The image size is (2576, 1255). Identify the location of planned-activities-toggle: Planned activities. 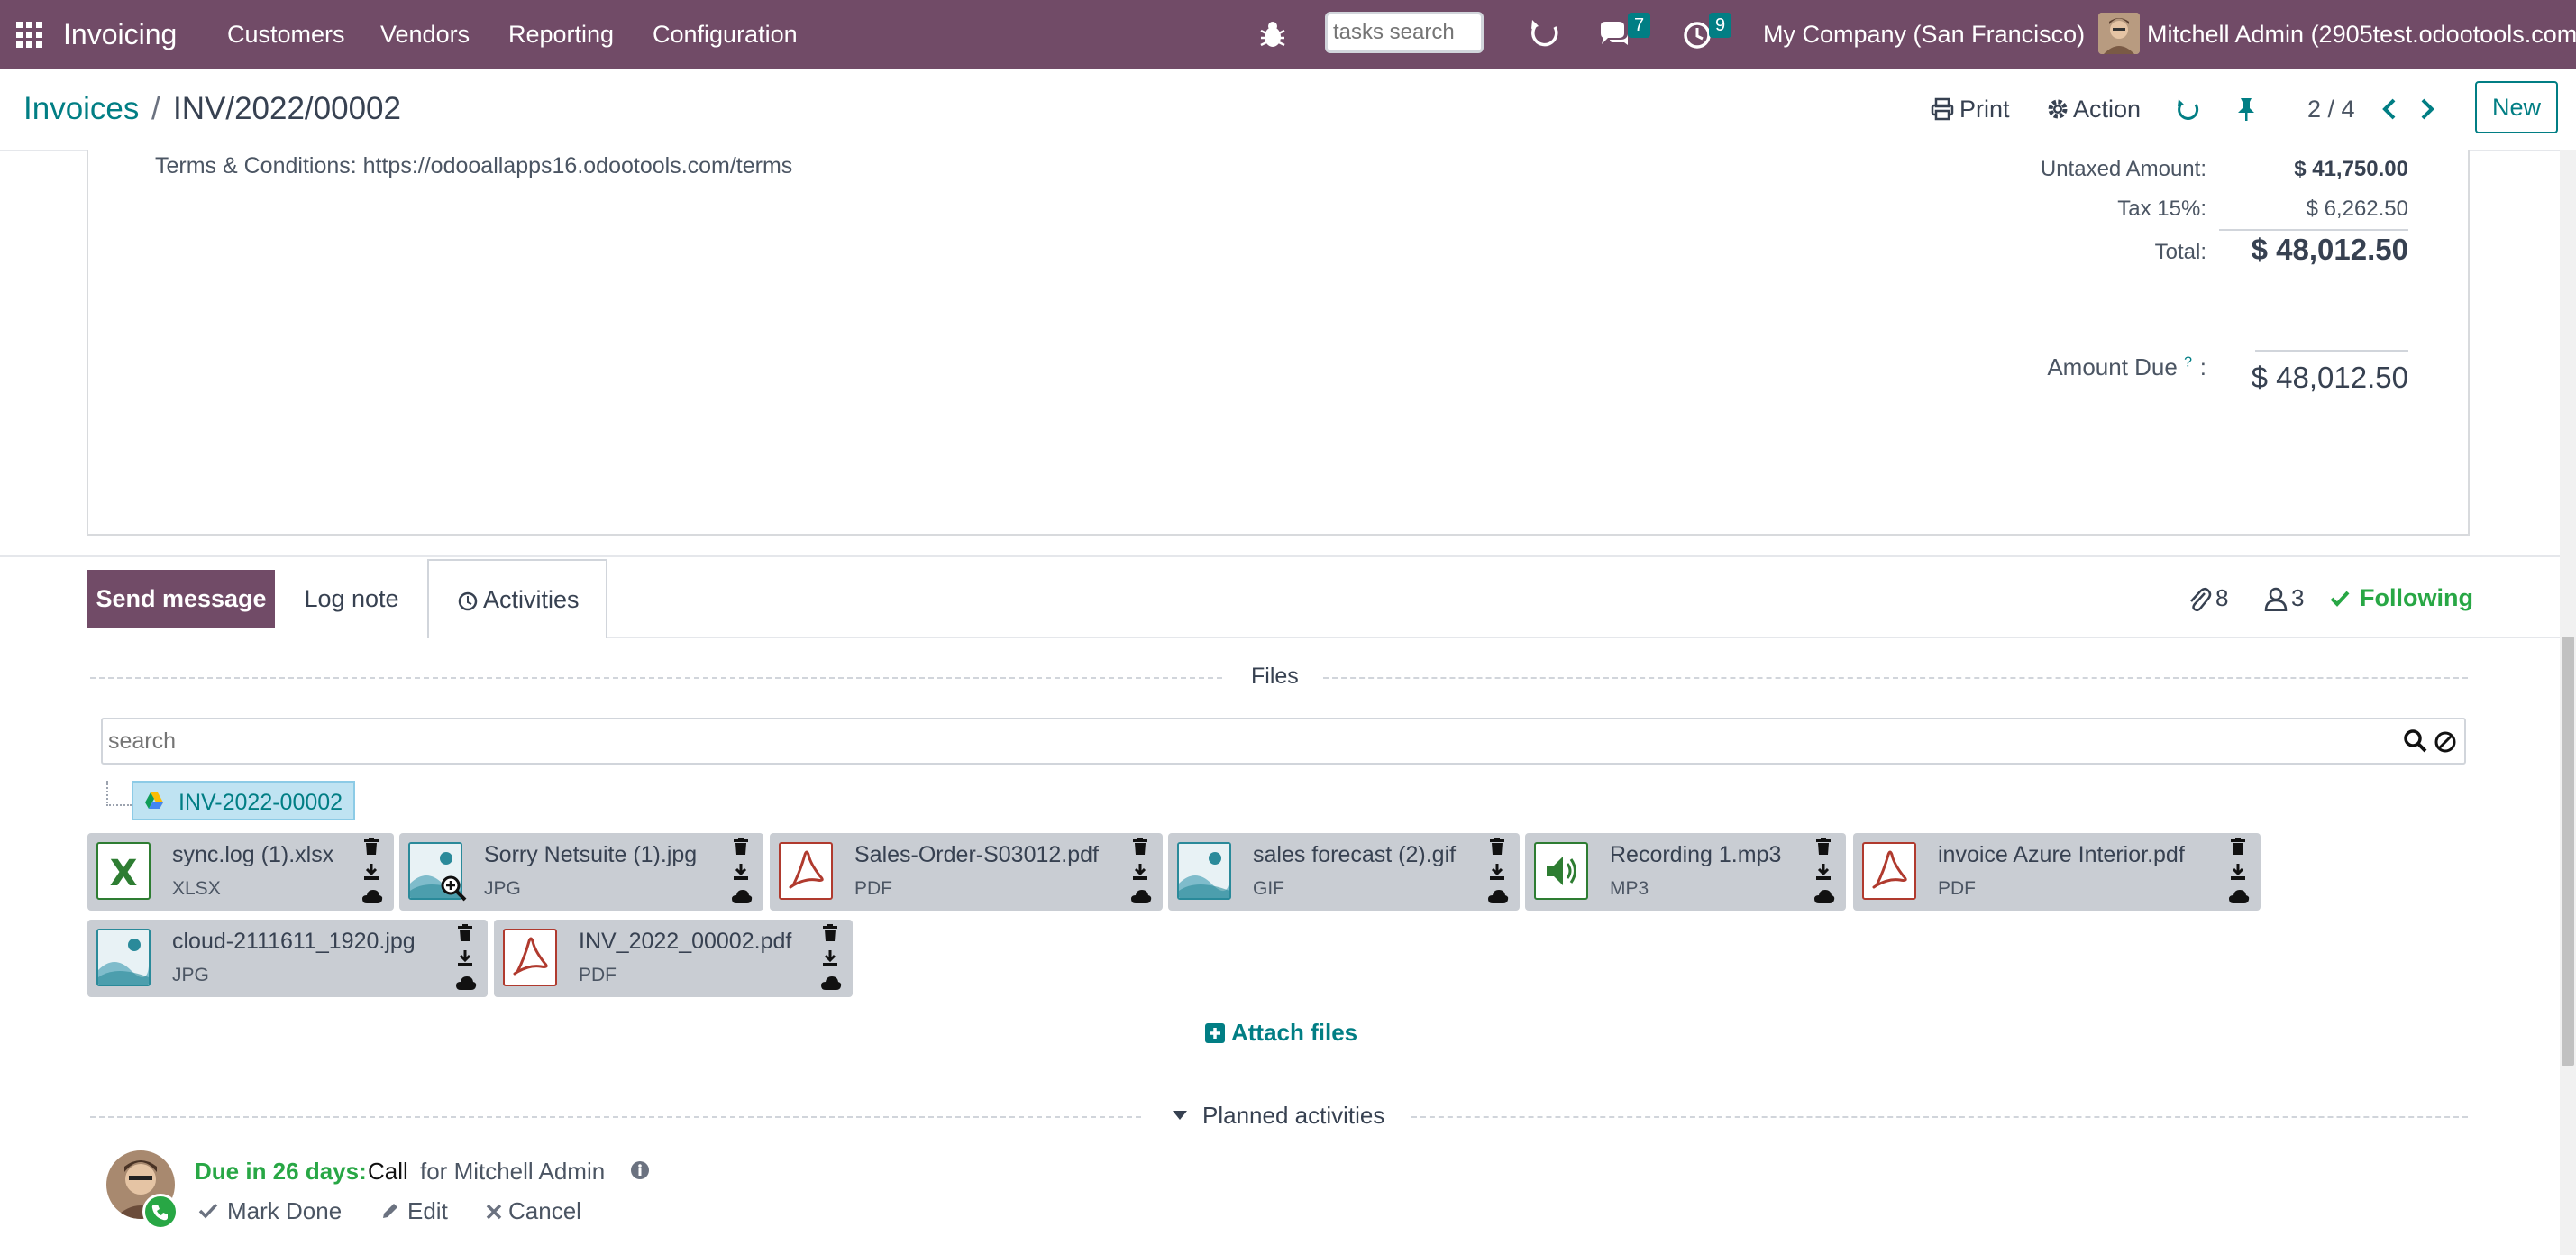
(1293, 1116).